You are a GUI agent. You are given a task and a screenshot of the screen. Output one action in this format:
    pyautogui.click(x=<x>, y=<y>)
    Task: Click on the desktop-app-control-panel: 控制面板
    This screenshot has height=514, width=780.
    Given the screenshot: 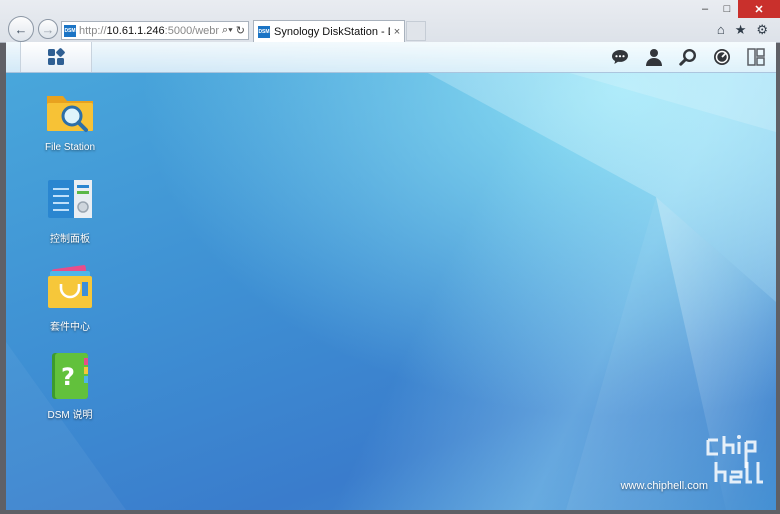 What is the action you would take?
    pyautogui.click(x=70, y=209)
    